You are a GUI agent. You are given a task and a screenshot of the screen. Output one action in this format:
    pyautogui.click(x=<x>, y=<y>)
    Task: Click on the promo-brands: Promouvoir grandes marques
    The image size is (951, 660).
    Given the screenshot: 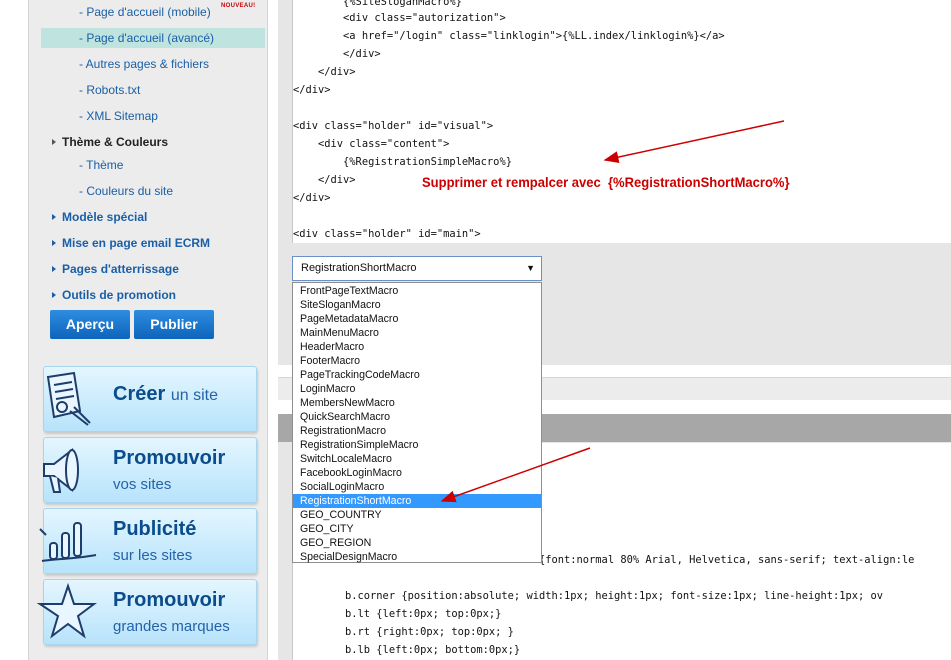 What is the action you would take?
    pyautogui.click(x=146, y=612)
    